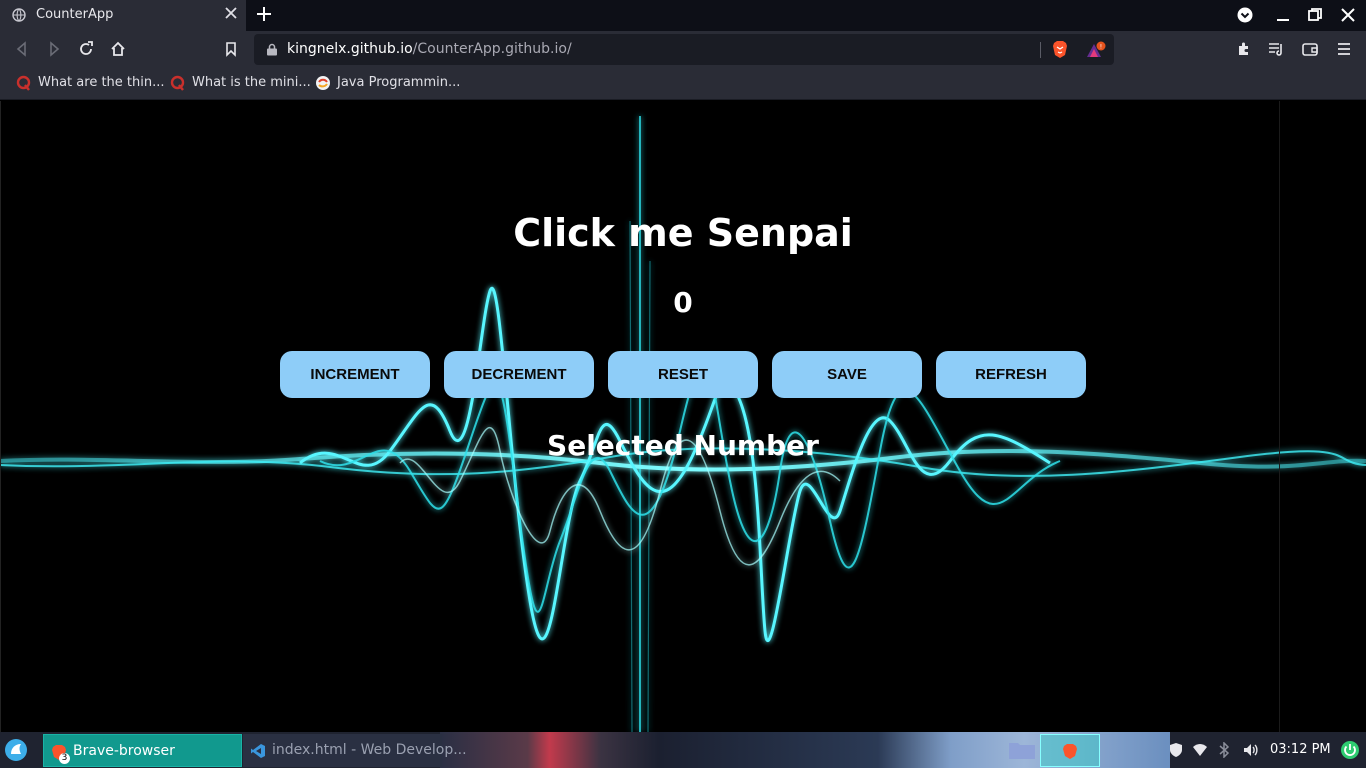 The height and width of the screenshot is (768, 1366). I want to click on close-tab-icon, so click(231, 13).